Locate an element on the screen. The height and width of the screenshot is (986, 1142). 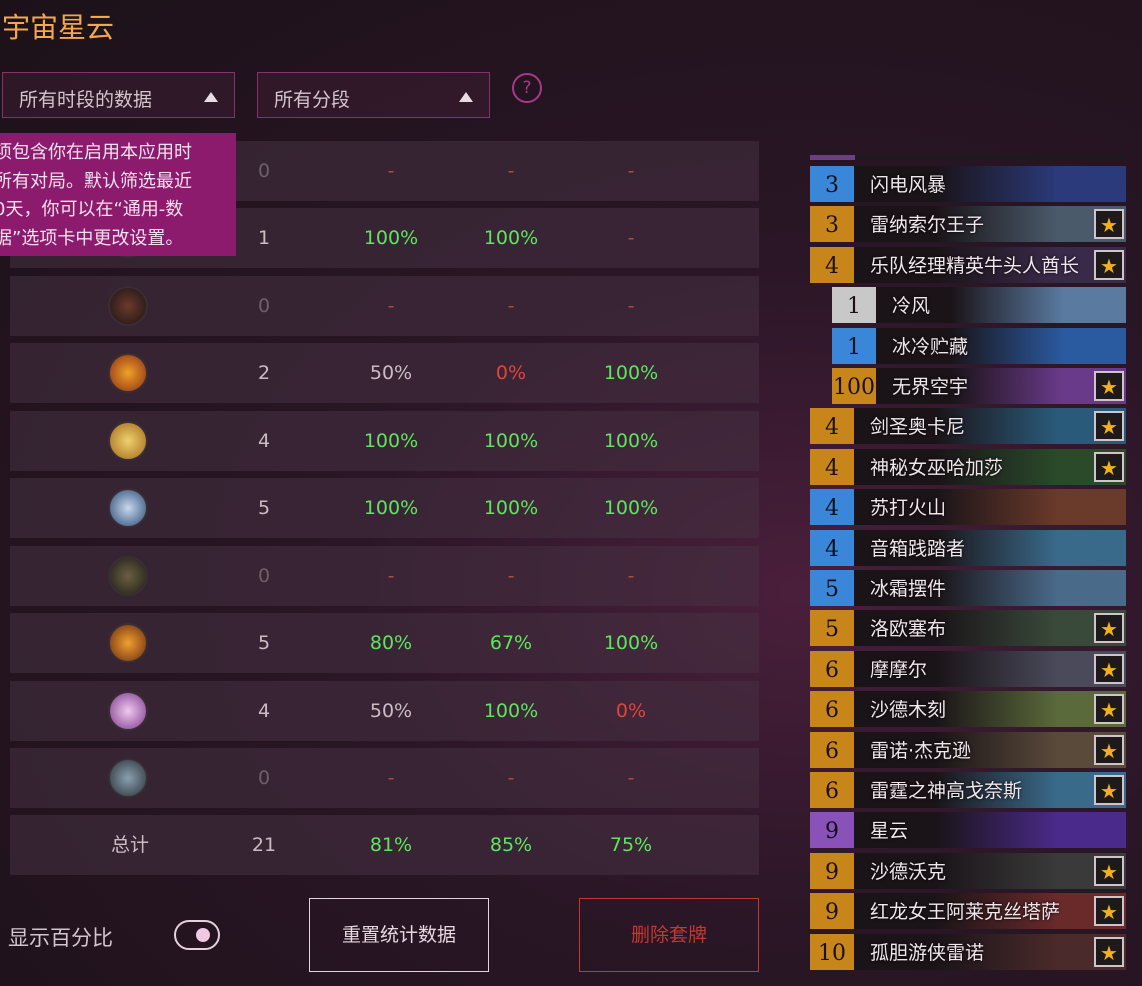
total-winrate-2: 85% is located at coordinates (511, 845).